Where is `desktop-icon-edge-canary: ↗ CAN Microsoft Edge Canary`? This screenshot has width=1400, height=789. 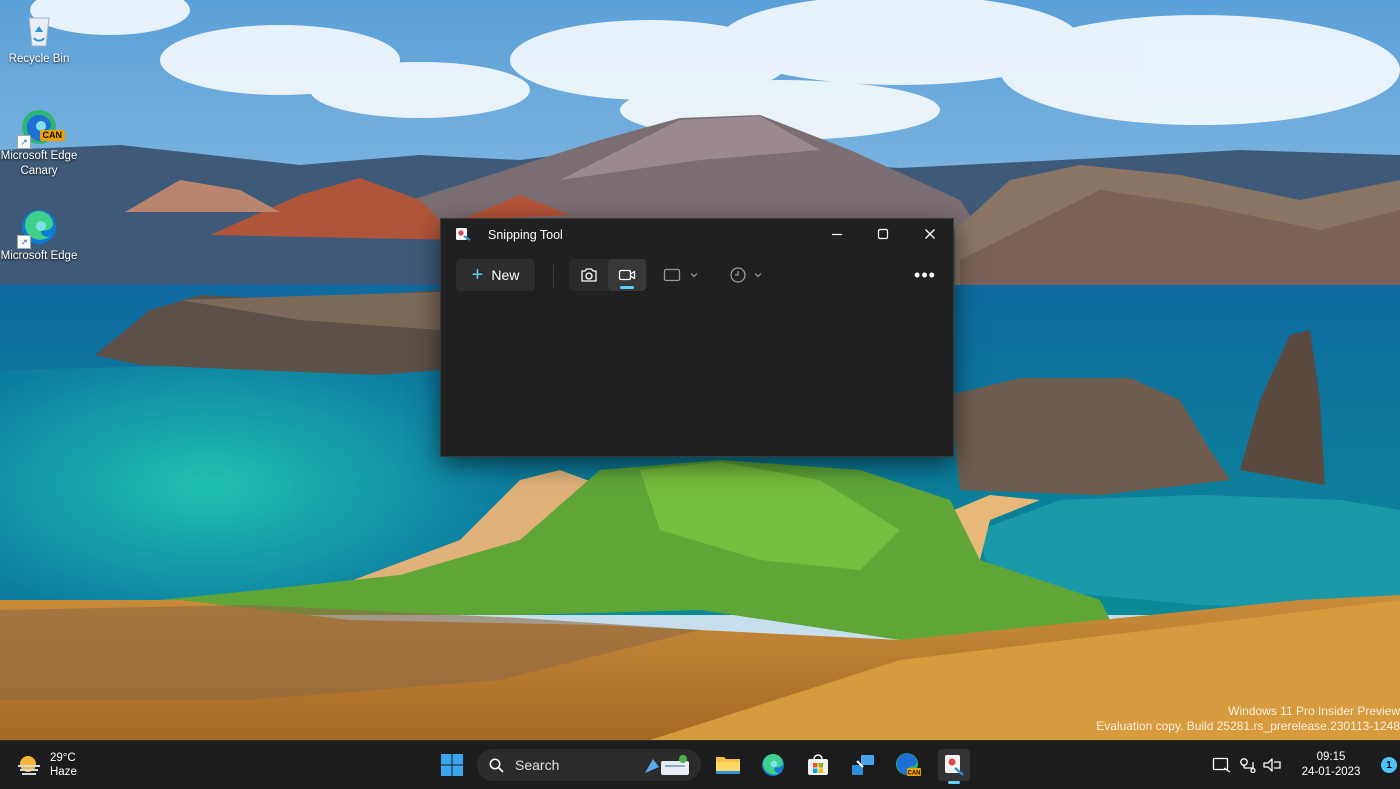 desktop-icon-edge-canary: ↗ CAN Microsoft Edge Canary is located at coordinates (39, 143).